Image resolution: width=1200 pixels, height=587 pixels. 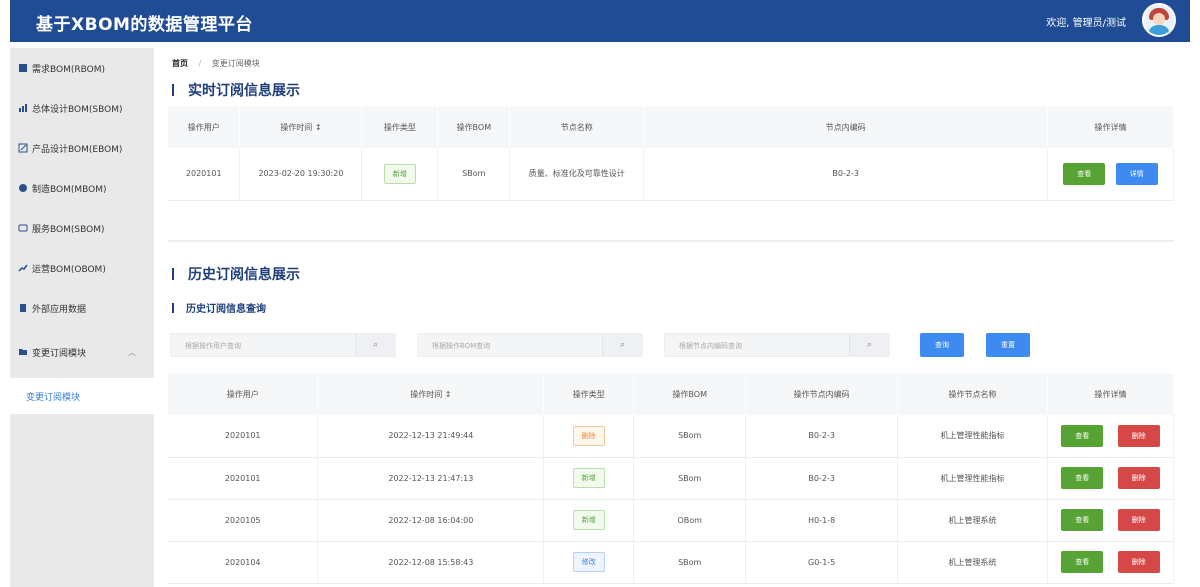 What do you see at coordinates (972, 520) in the screenshot?
I see `cell-node: 机上管理系统` at bounding box center [972, 520].